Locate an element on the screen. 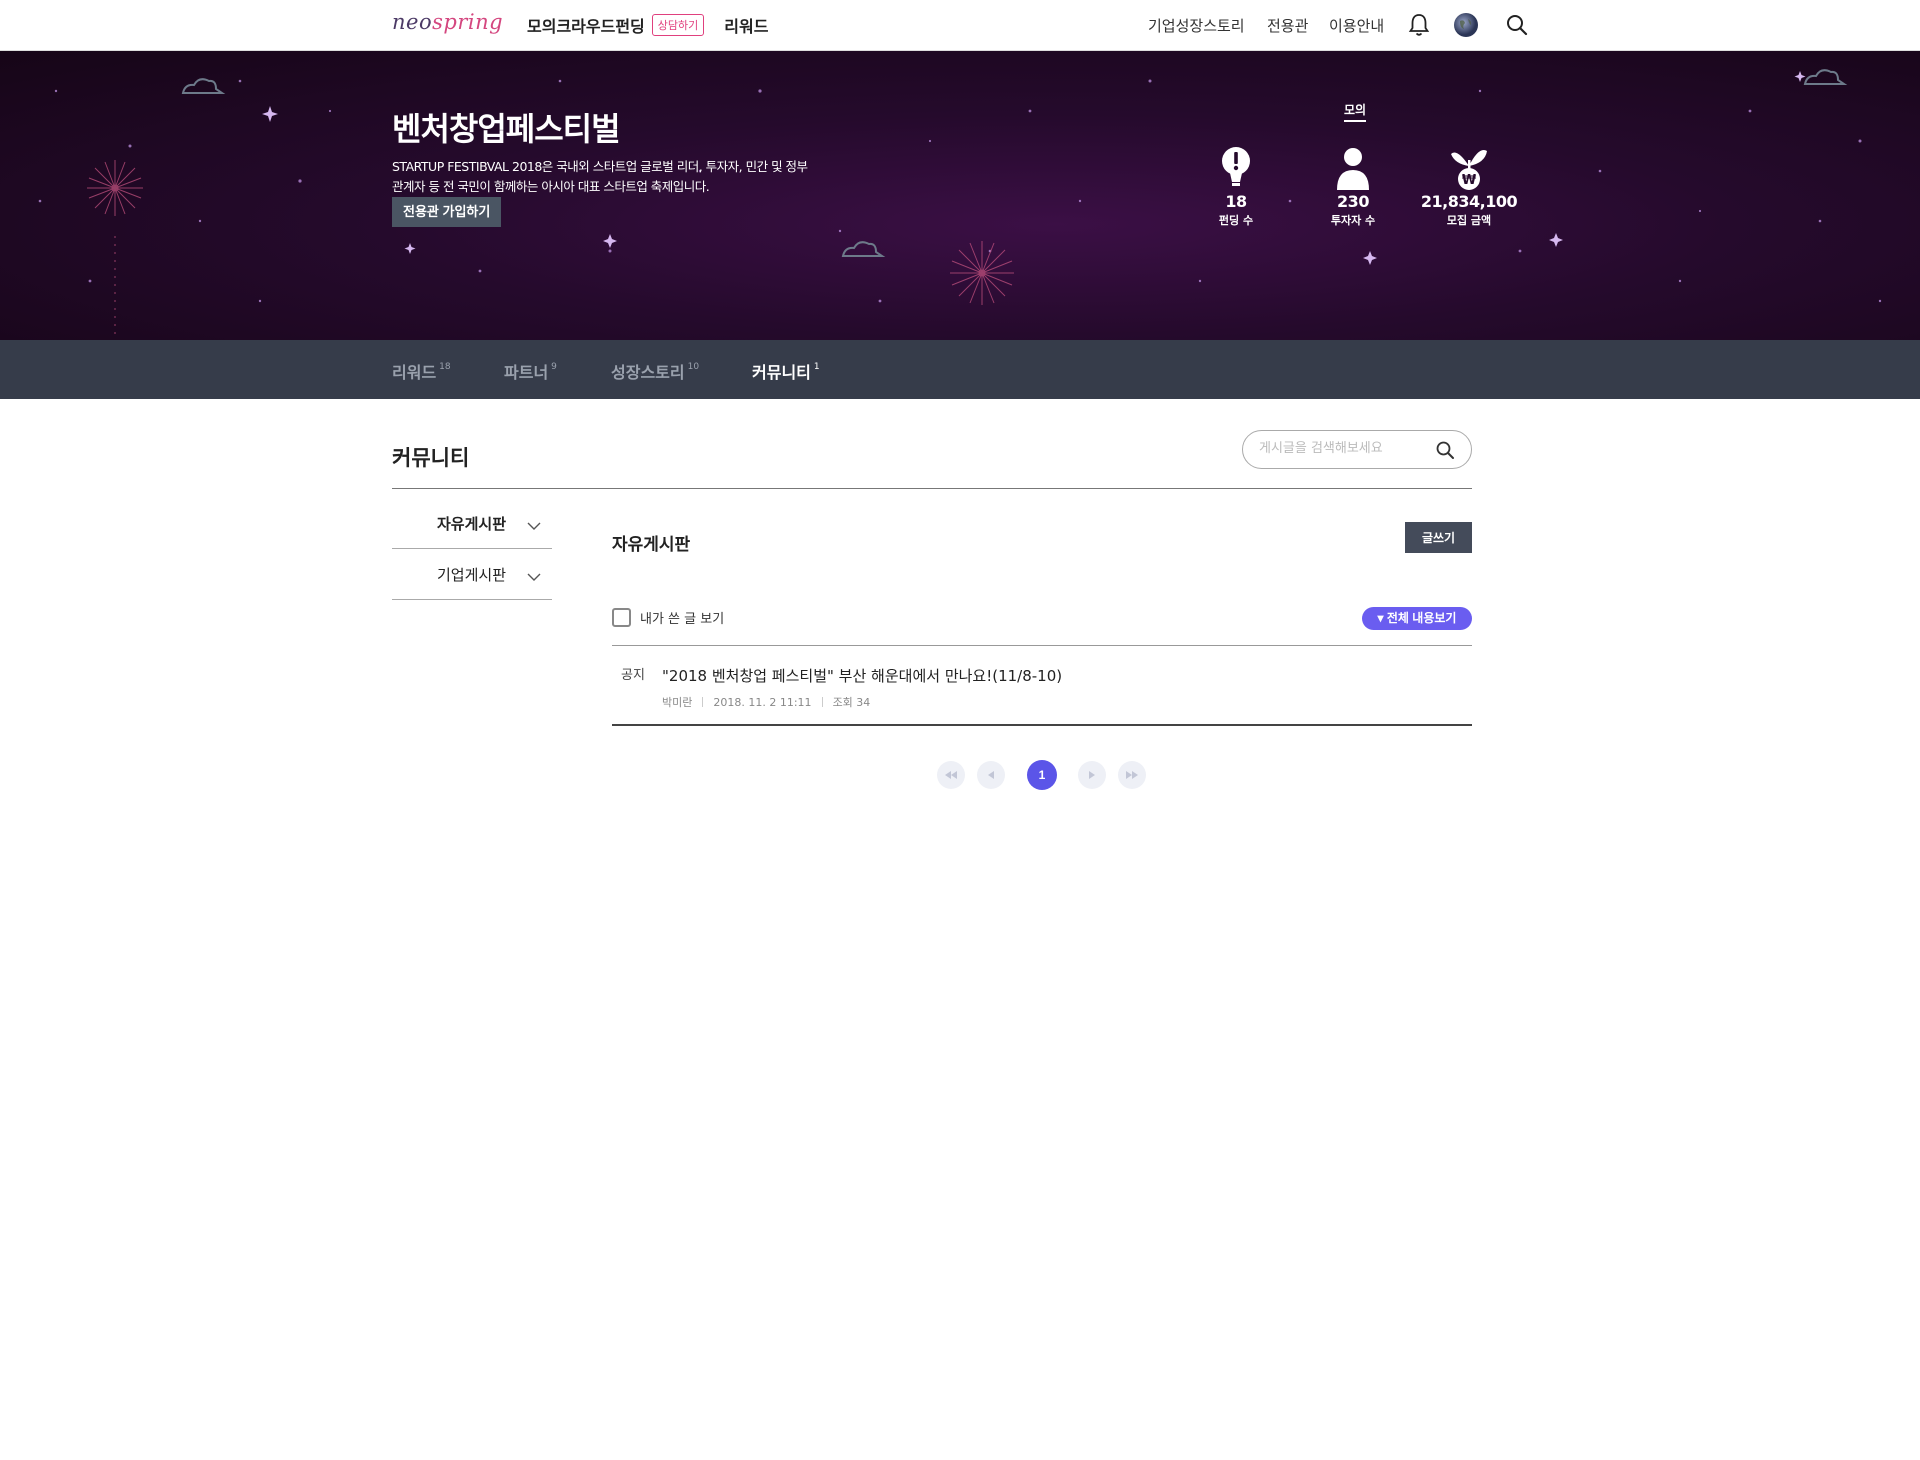 This screenshot has height=1460, width=1920. nav-exclusive: 전용관 is located at coordinates (1287, 25).